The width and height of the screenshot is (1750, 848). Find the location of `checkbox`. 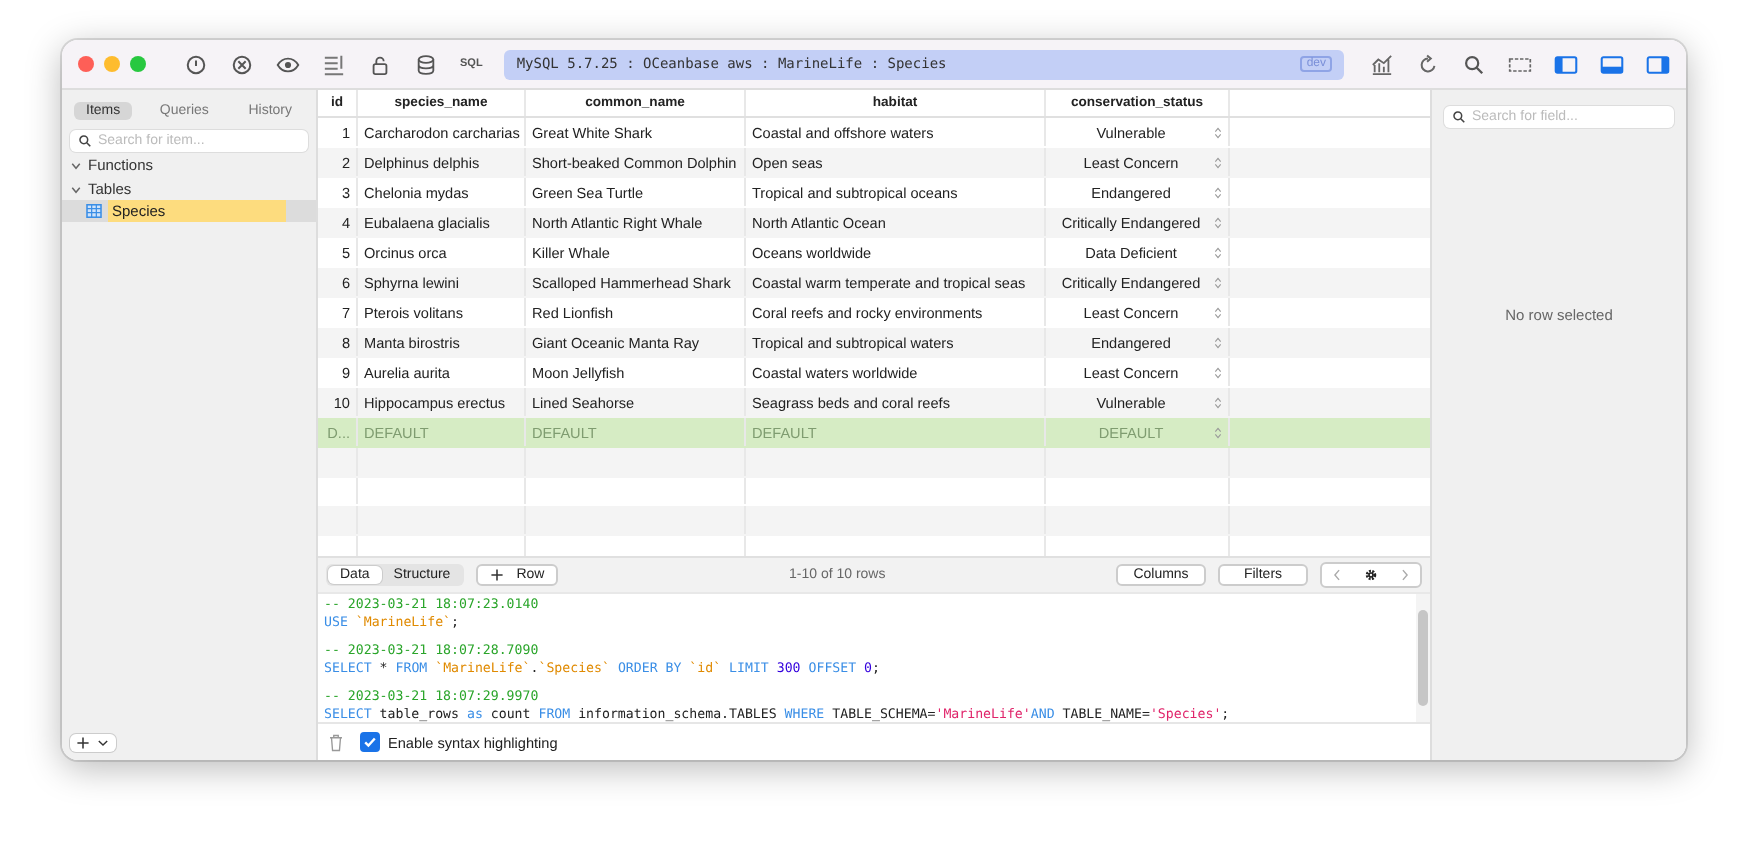

checkbox is located at coordinates (370, 742).